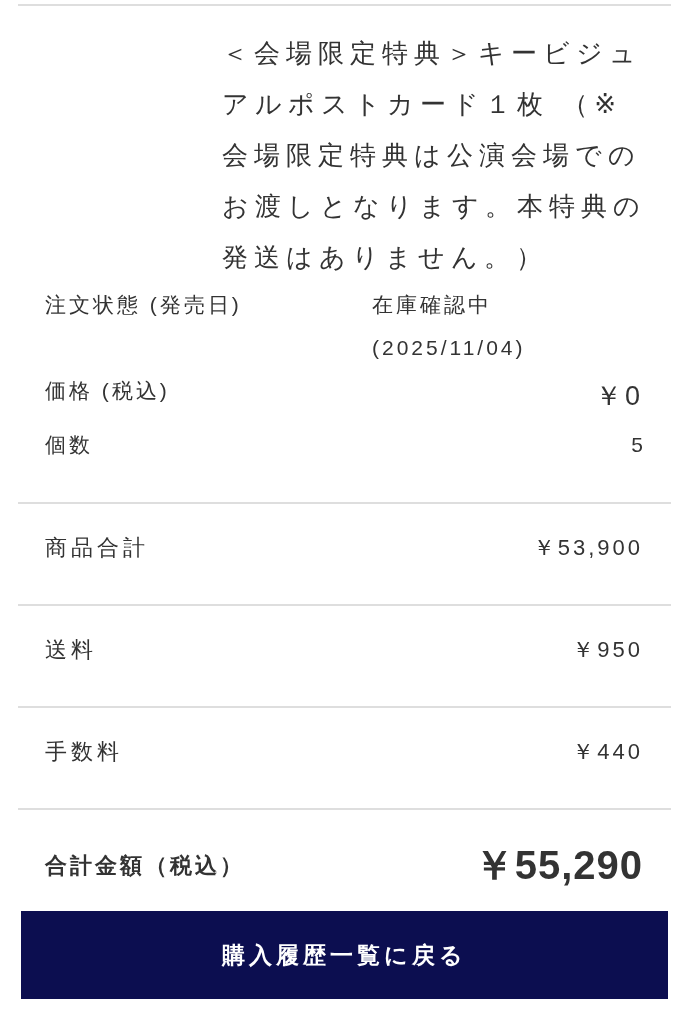 This screenshot has width=689, height=1024. I want to click on back-to-history-button: 購入履歴一覧に戻る, so click(344, 955).